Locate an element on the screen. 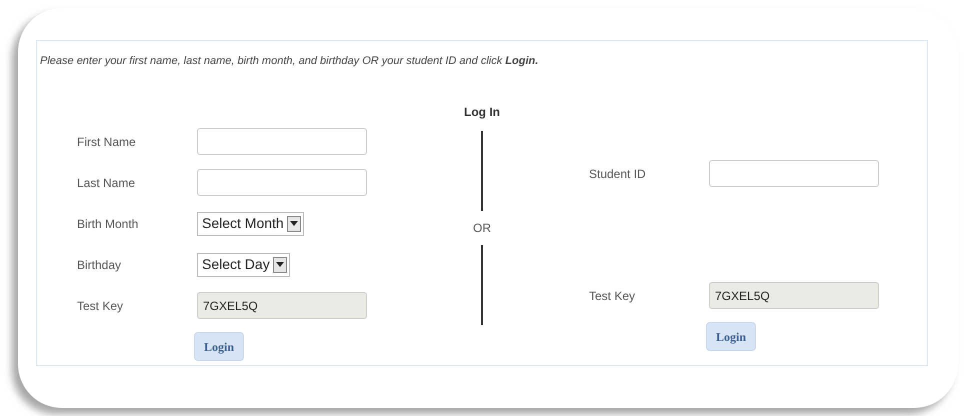 The image size is (964, 416). section-heading: Log In is located at coordinates (482, 112).